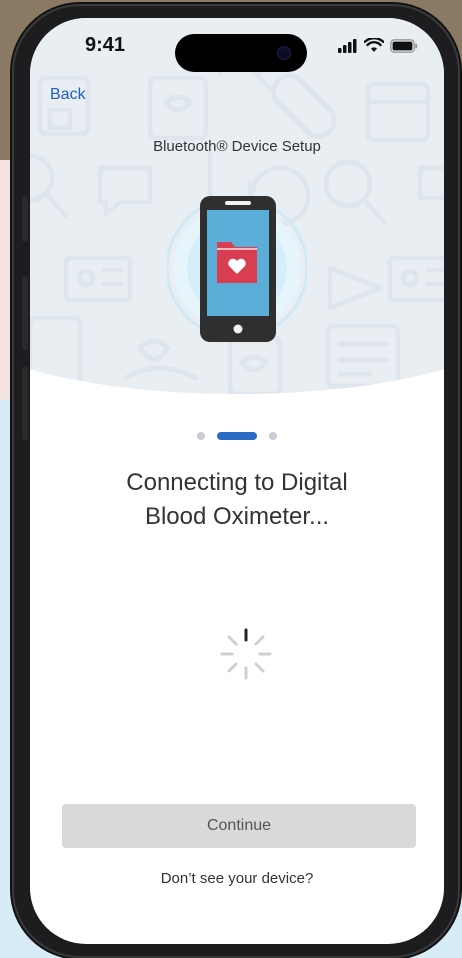 The width and height of the screenshot is (462, 958). What do you see at coordinates (237, 269) in the screenshot?
I see `phone-with-health-folder-icon` at bounding box center [237, 269].